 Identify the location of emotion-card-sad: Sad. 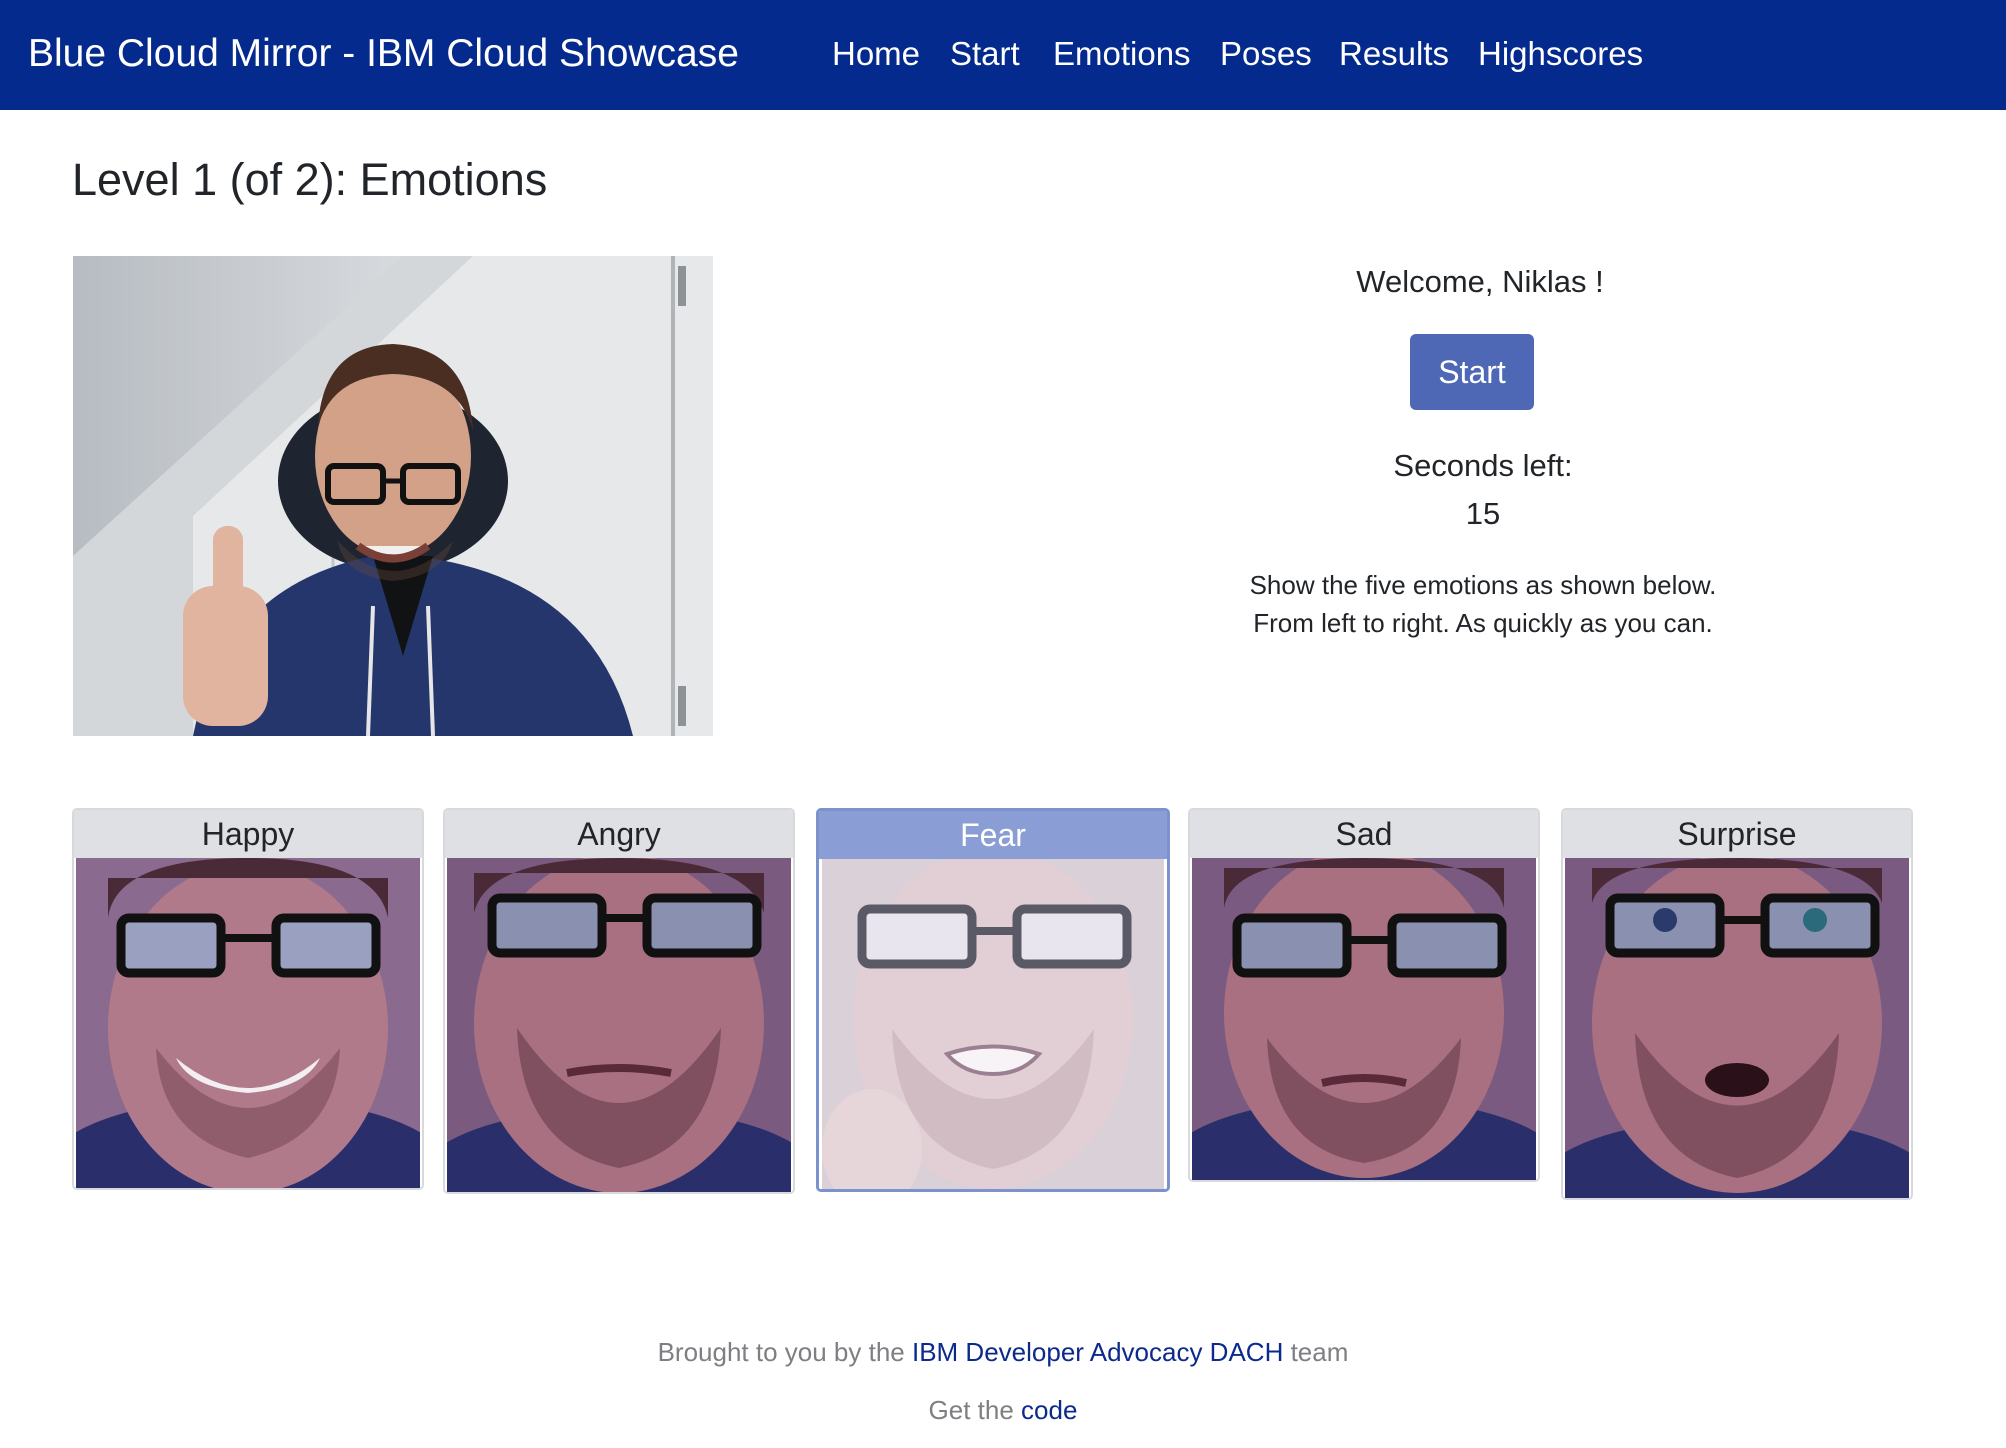
(1364, 995).